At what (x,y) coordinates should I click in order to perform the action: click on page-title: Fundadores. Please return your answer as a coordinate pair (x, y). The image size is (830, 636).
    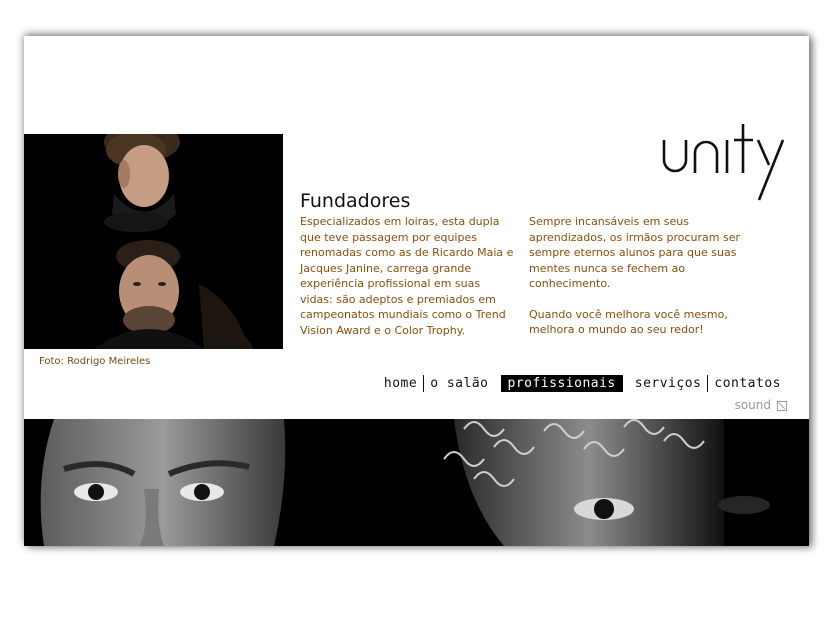
    Looking at the image, I should click on (355, 201).